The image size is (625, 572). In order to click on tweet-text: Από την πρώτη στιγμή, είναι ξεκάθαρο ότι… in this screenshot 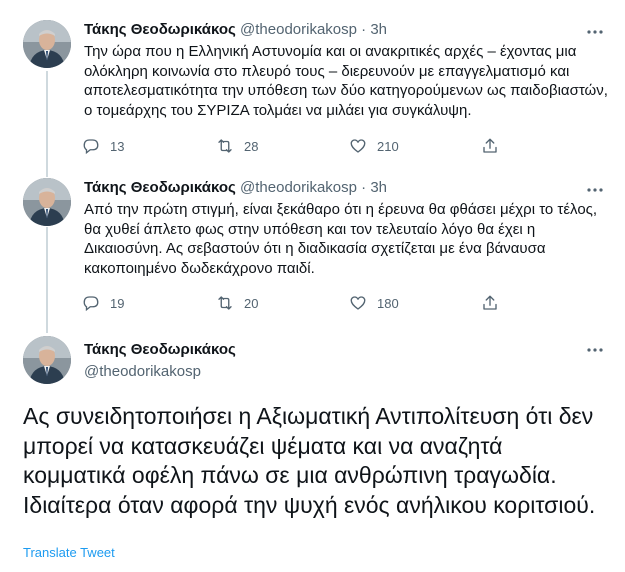, I will do `click(341, 239)`.